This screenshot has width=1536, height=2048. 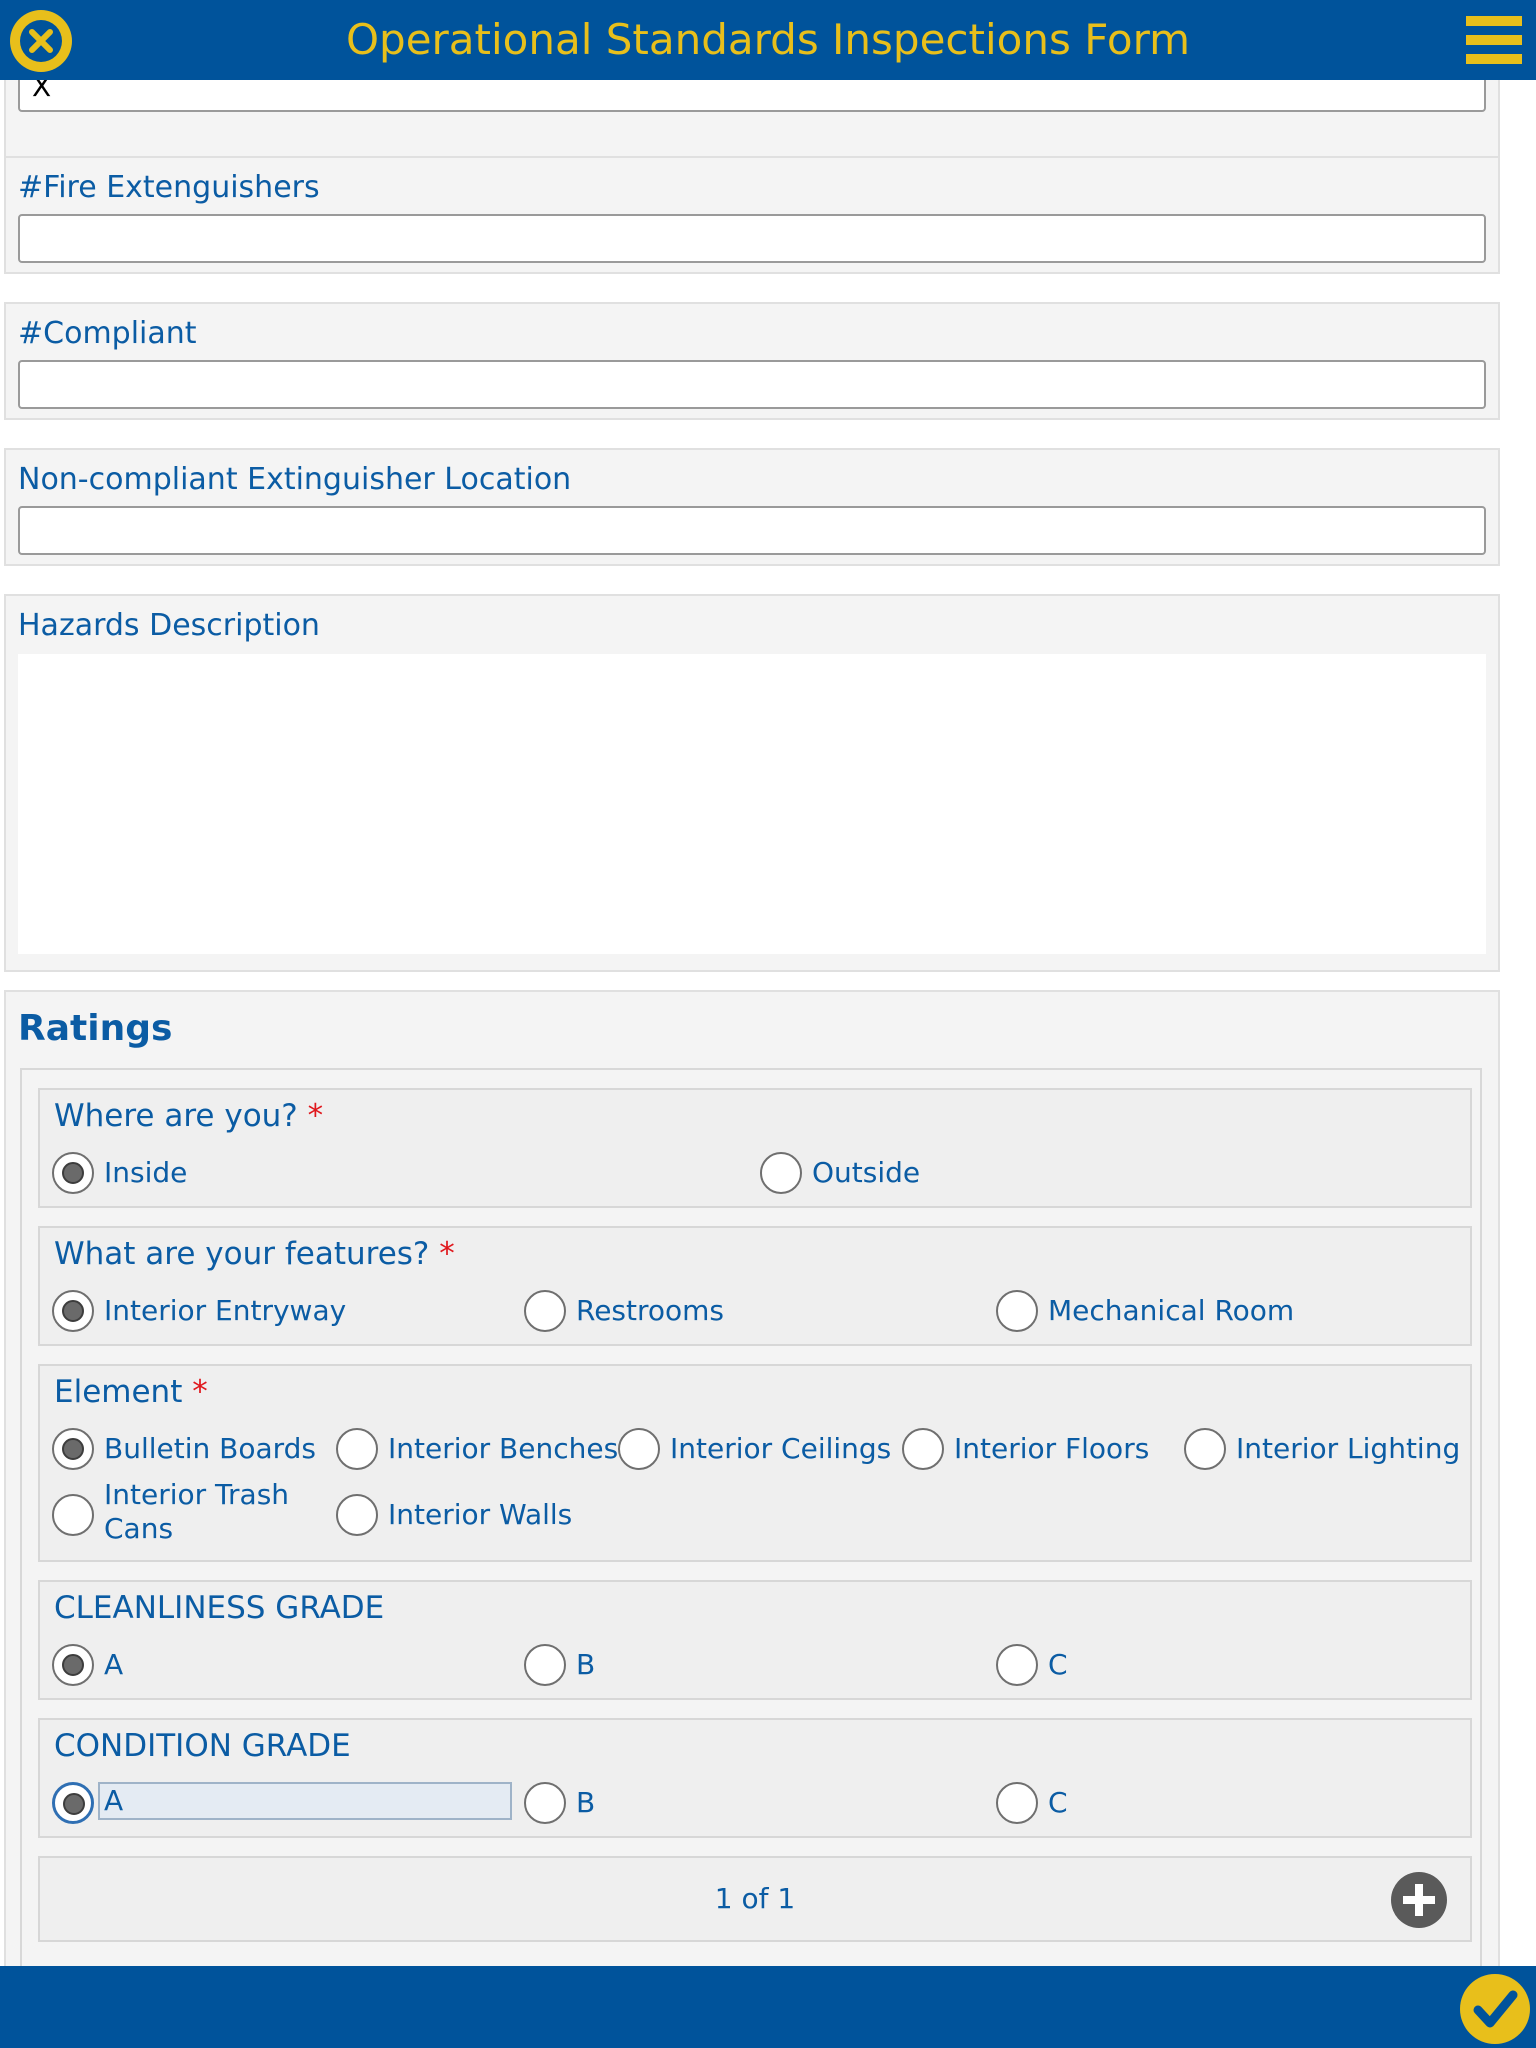 I want to click on cleanliness-question-label: CLEANLINESS GRADE, so click(x=219, y=1608).